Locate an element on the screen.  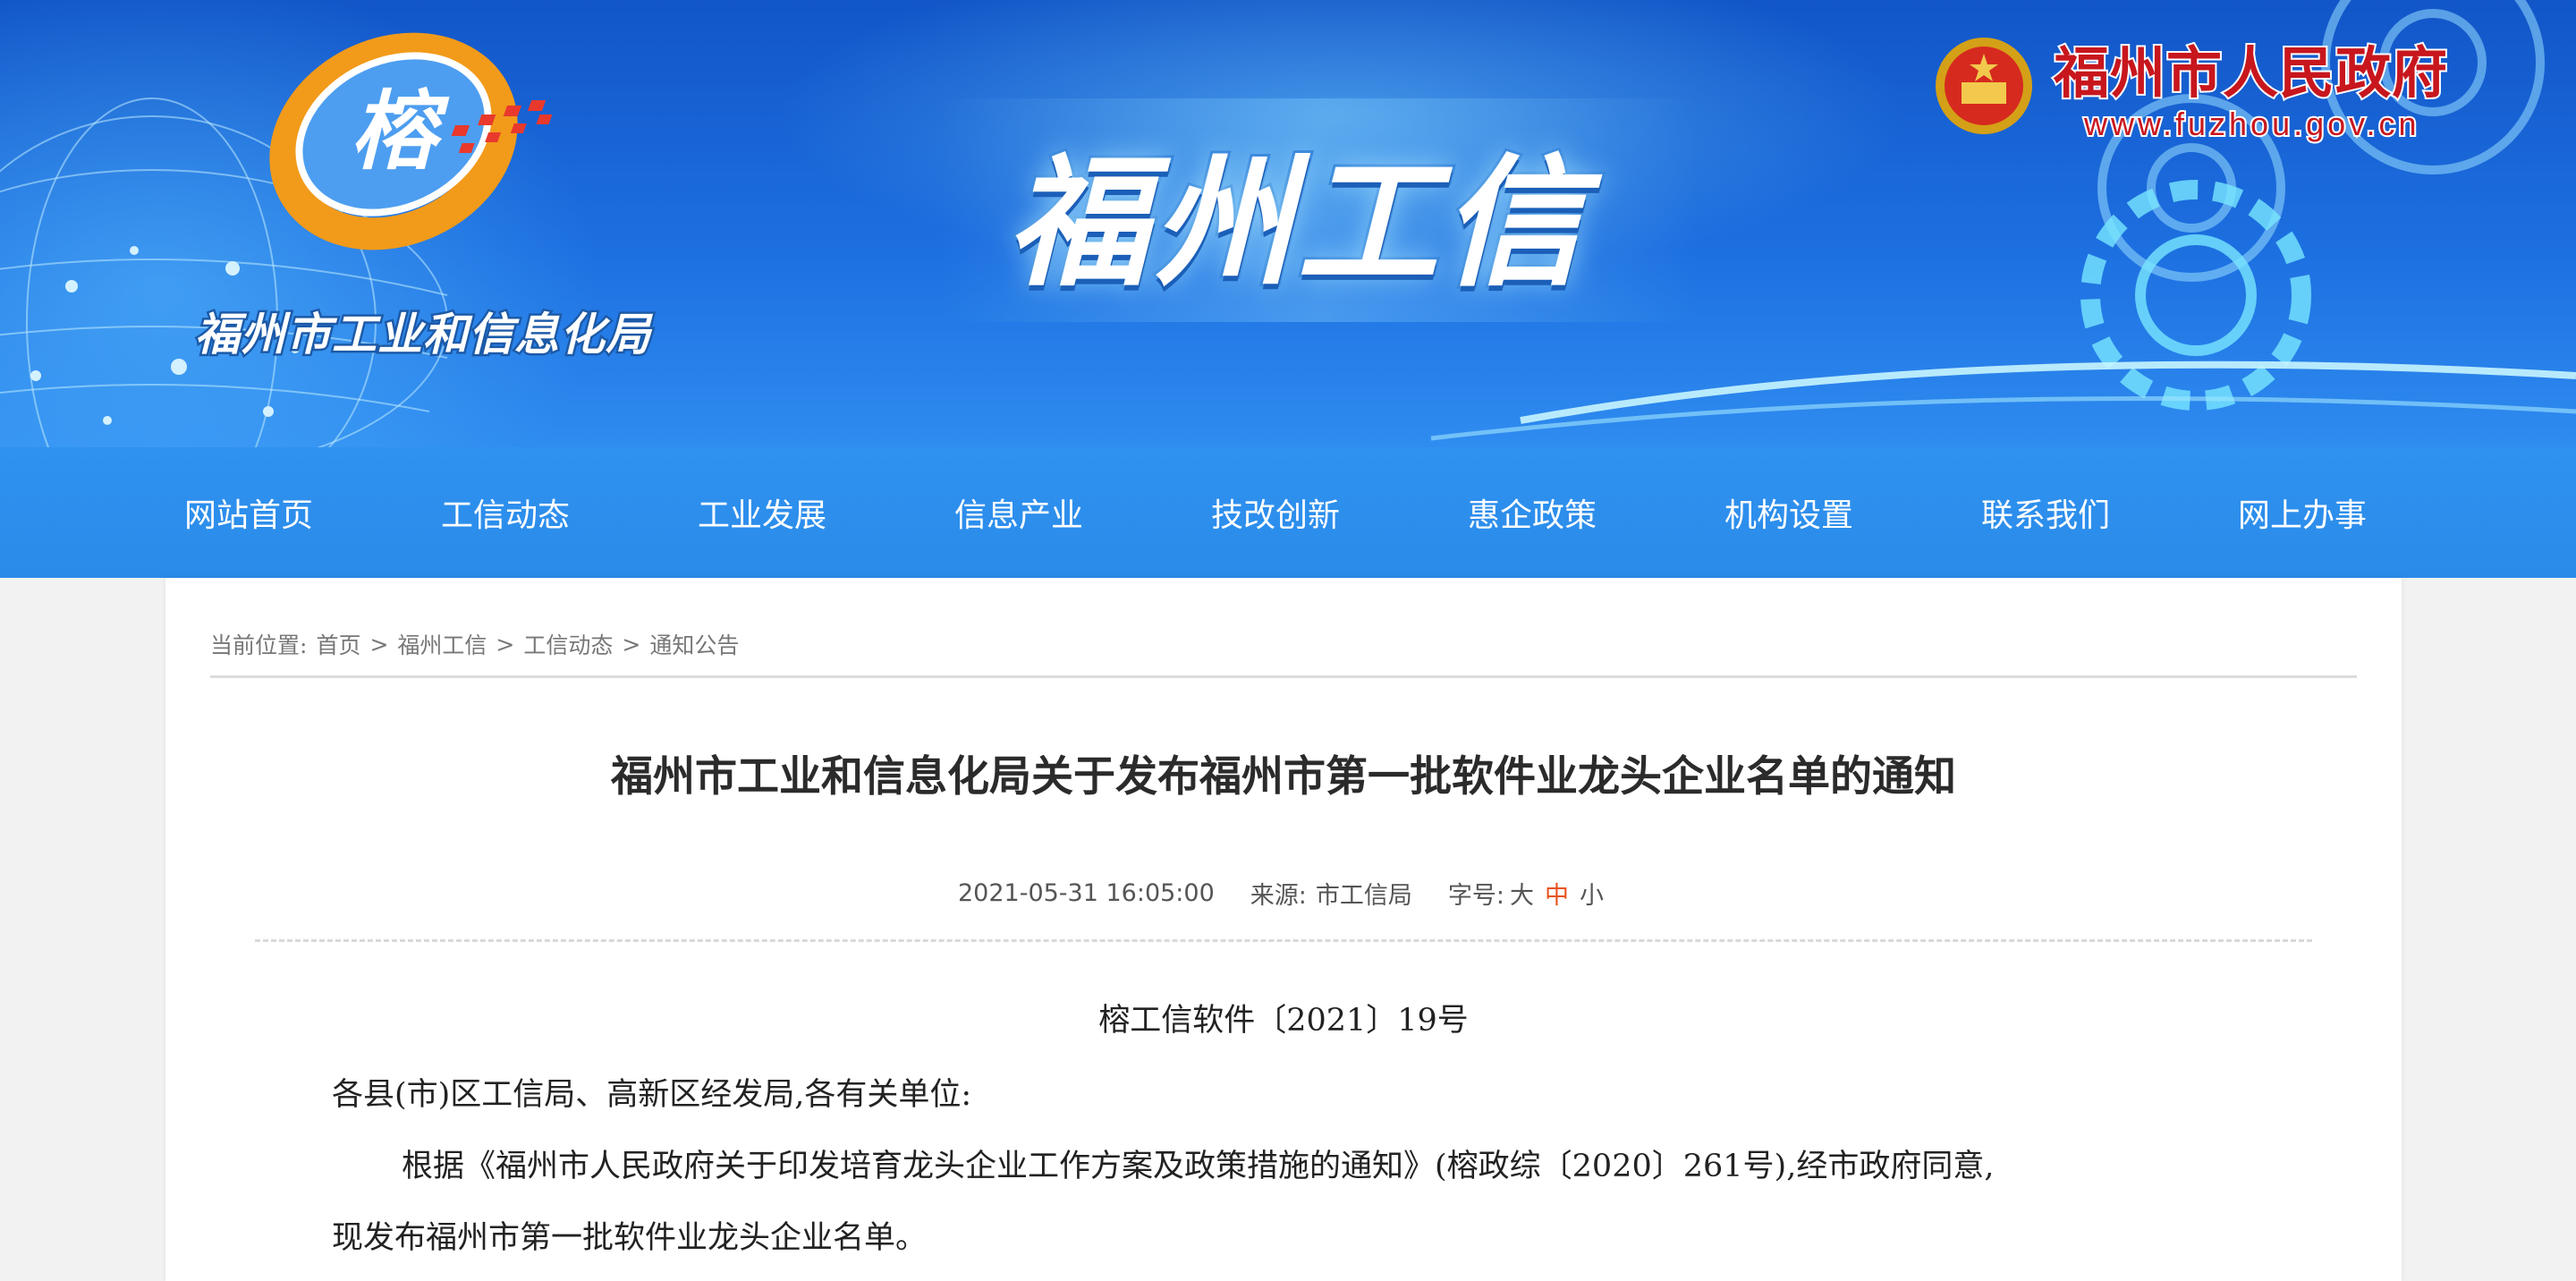
breadcrumb: 当前位置: 首页 > 福州工信 > 工信动态 > 通知公告 is located at coordinates (657, 644).